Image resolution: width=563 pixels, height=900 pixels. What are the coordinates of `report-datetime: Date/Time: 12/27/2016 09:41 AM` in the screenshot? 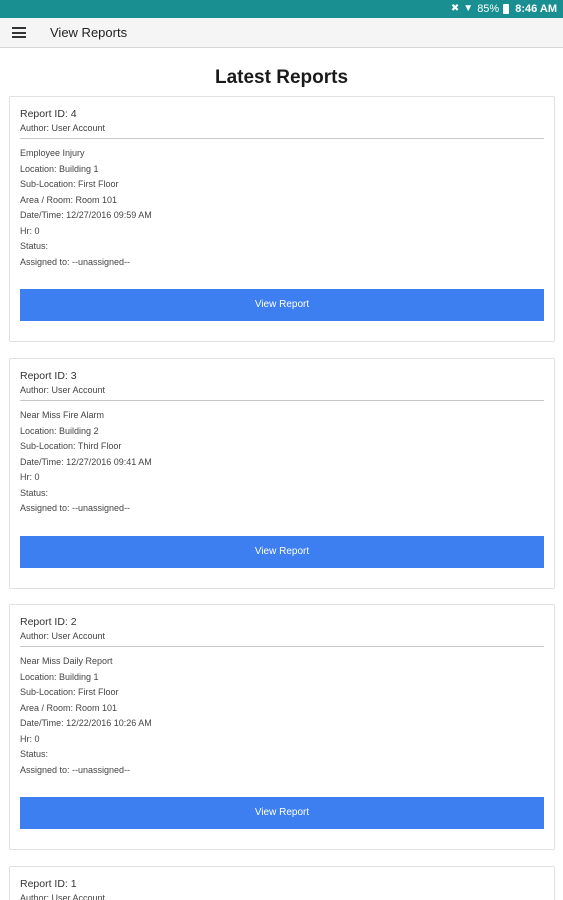 It's located at (86, 461).